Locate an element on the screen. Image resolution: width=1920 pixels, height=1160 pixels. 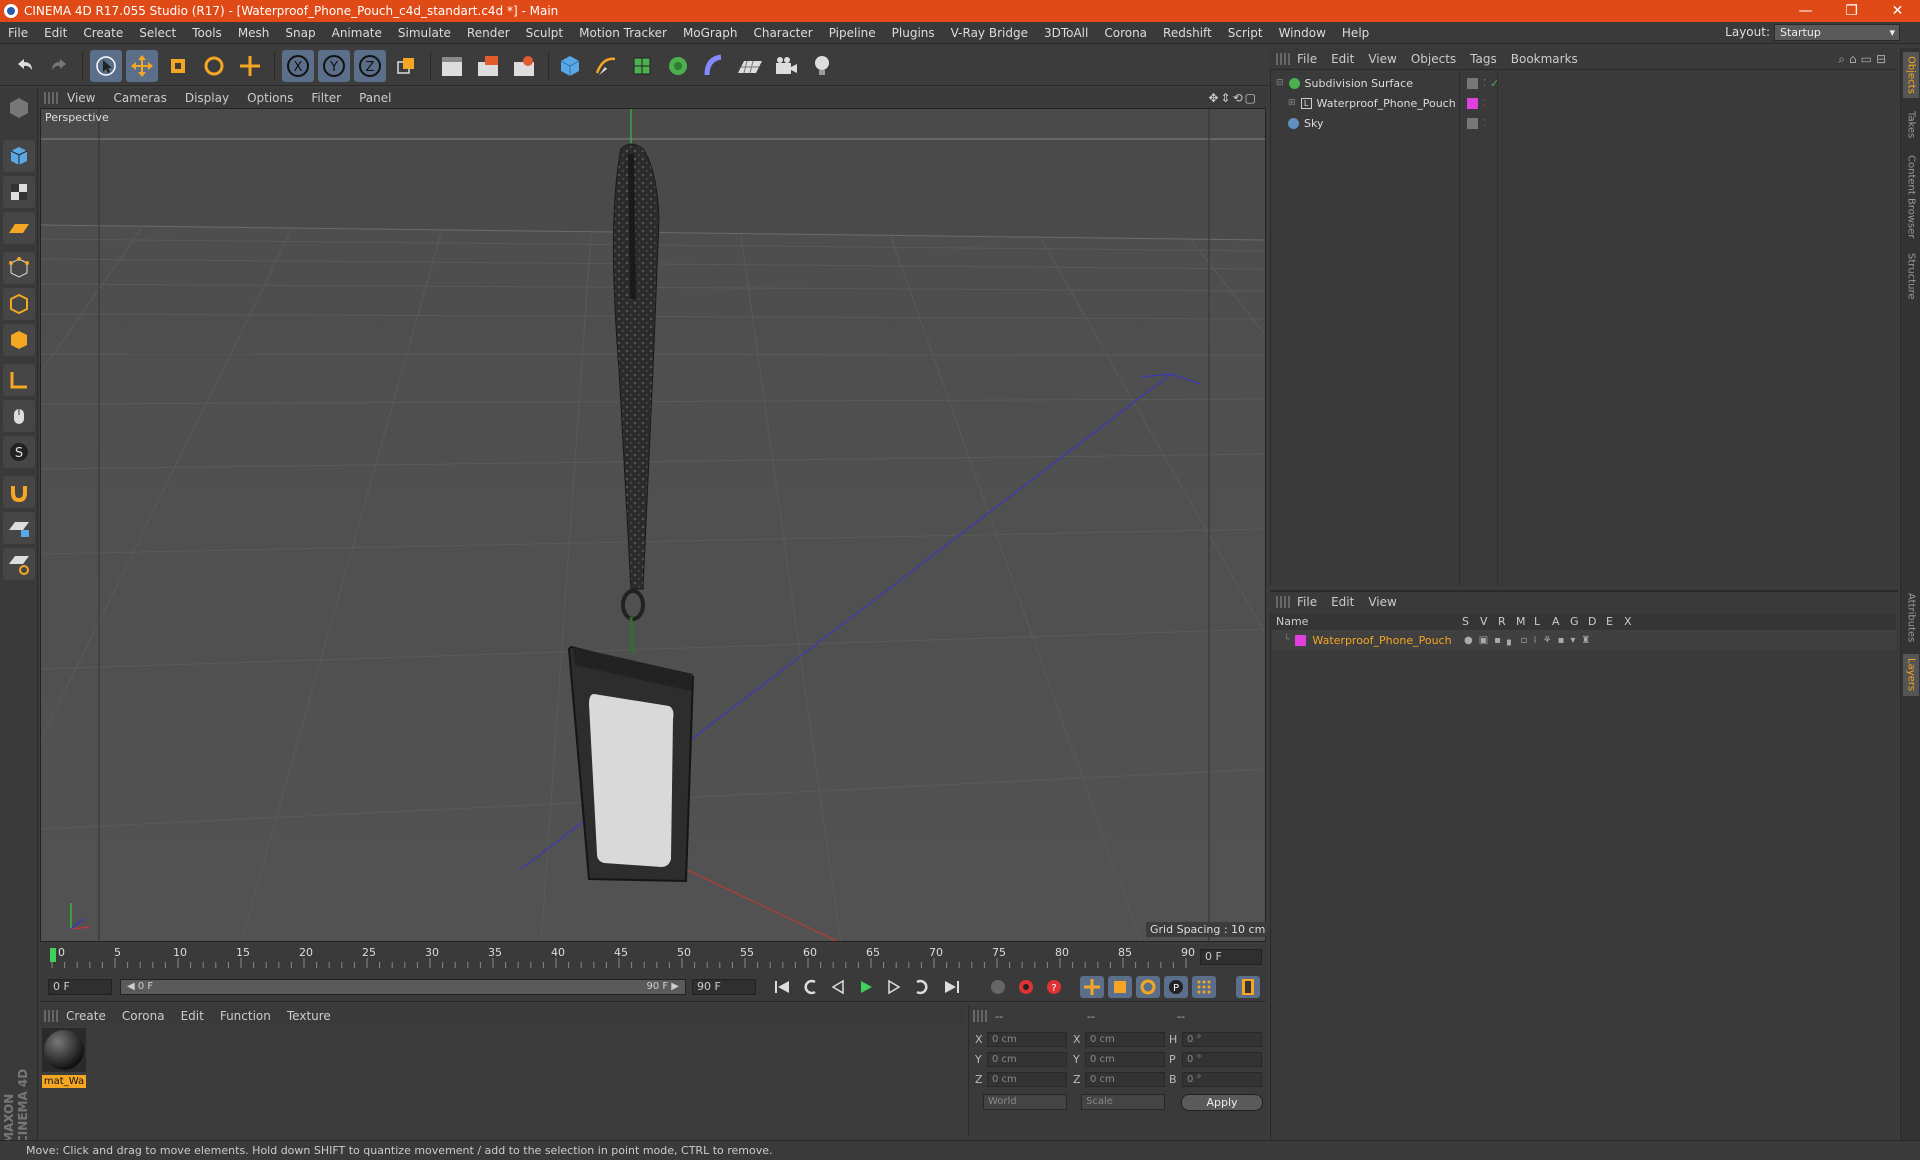
layer-col-locked: L is located at coordinates (1537, 621).